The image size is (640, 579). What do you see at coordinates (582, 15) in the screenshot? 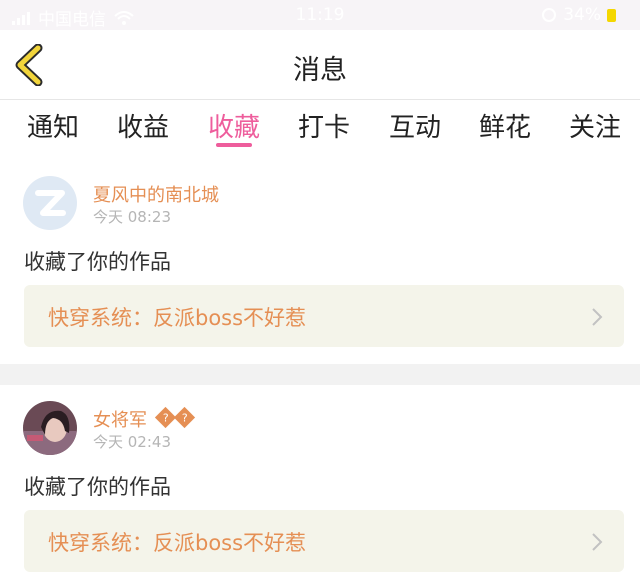
I see `battery-percent: 34%` at bounding box center [582, 15].